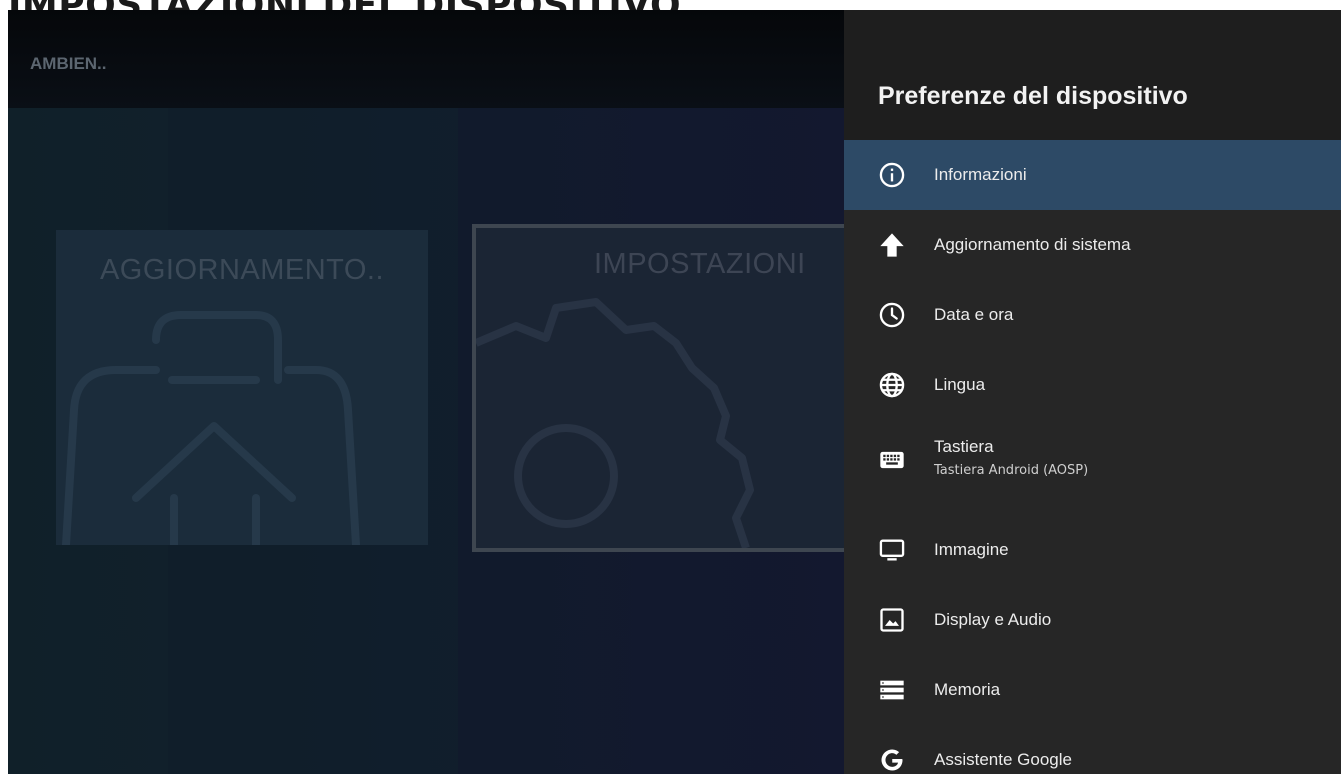  What do you see at coordinates (892, 245) in the screenshot?
I see `arrow-up-icon` at bounding box center [892, 245].